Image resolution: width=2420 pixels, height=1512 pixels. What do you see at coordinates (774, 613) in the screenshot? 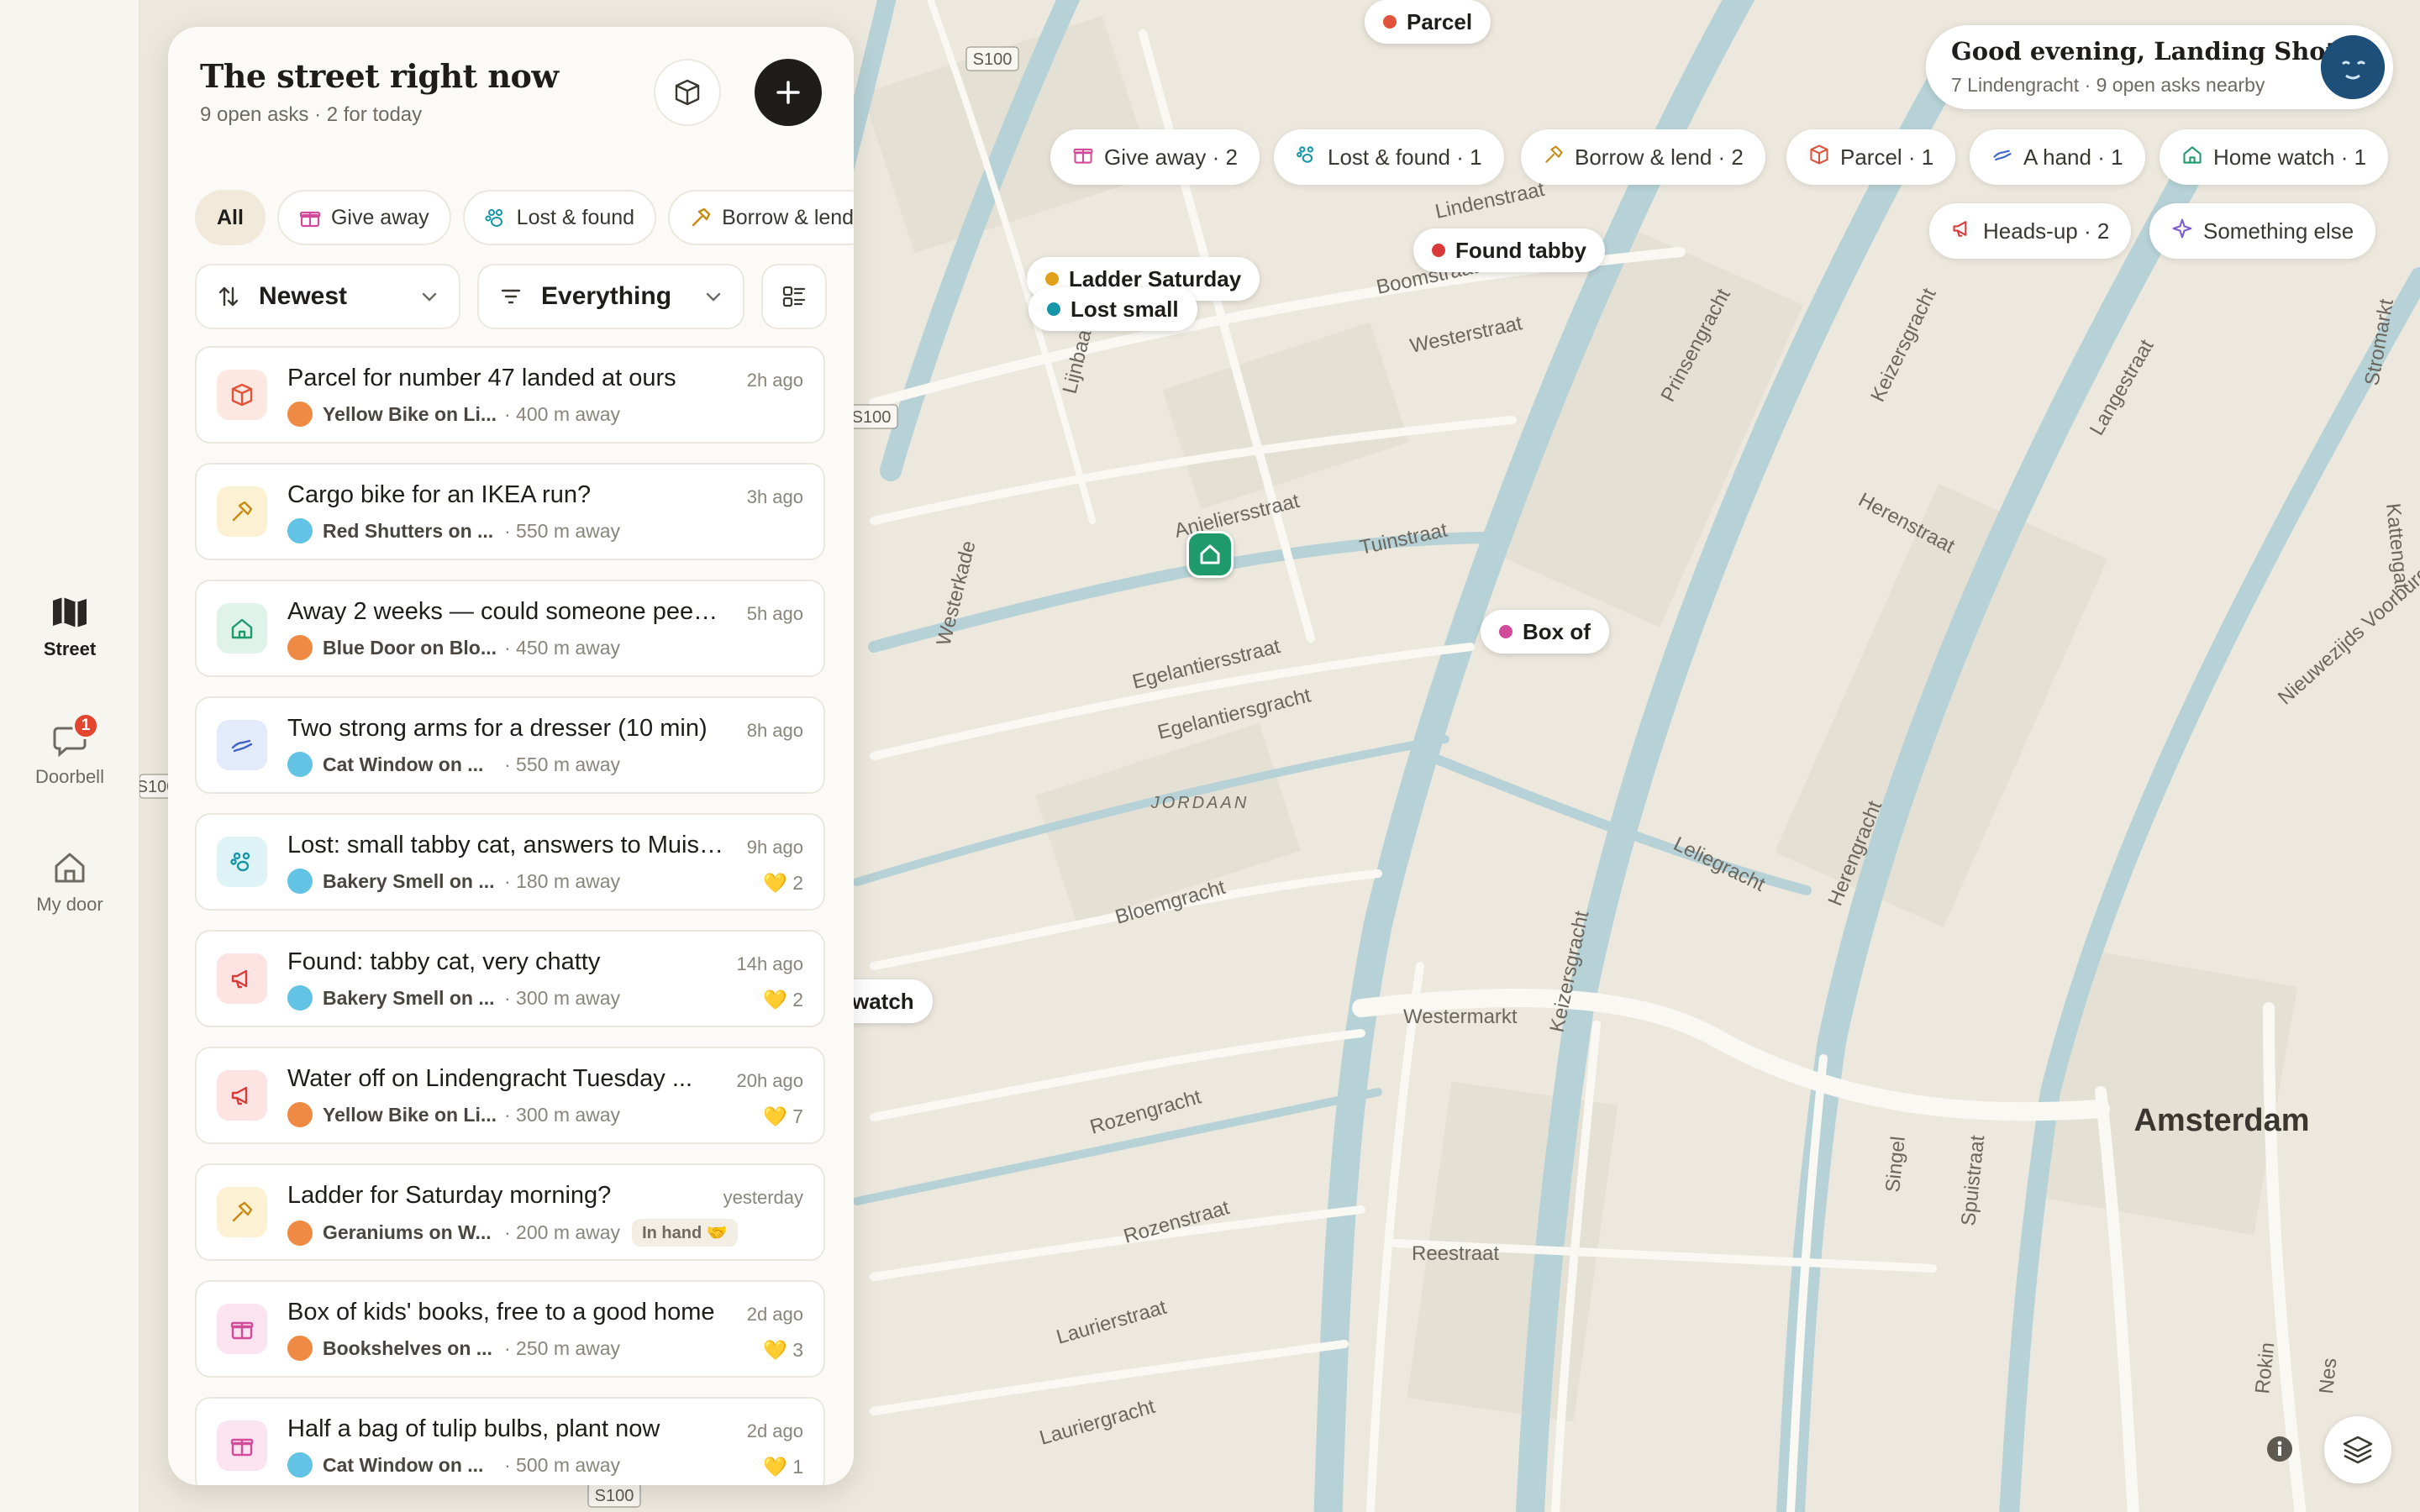
I see `ask-time: 5h ago` at bounding box center [774, 613].